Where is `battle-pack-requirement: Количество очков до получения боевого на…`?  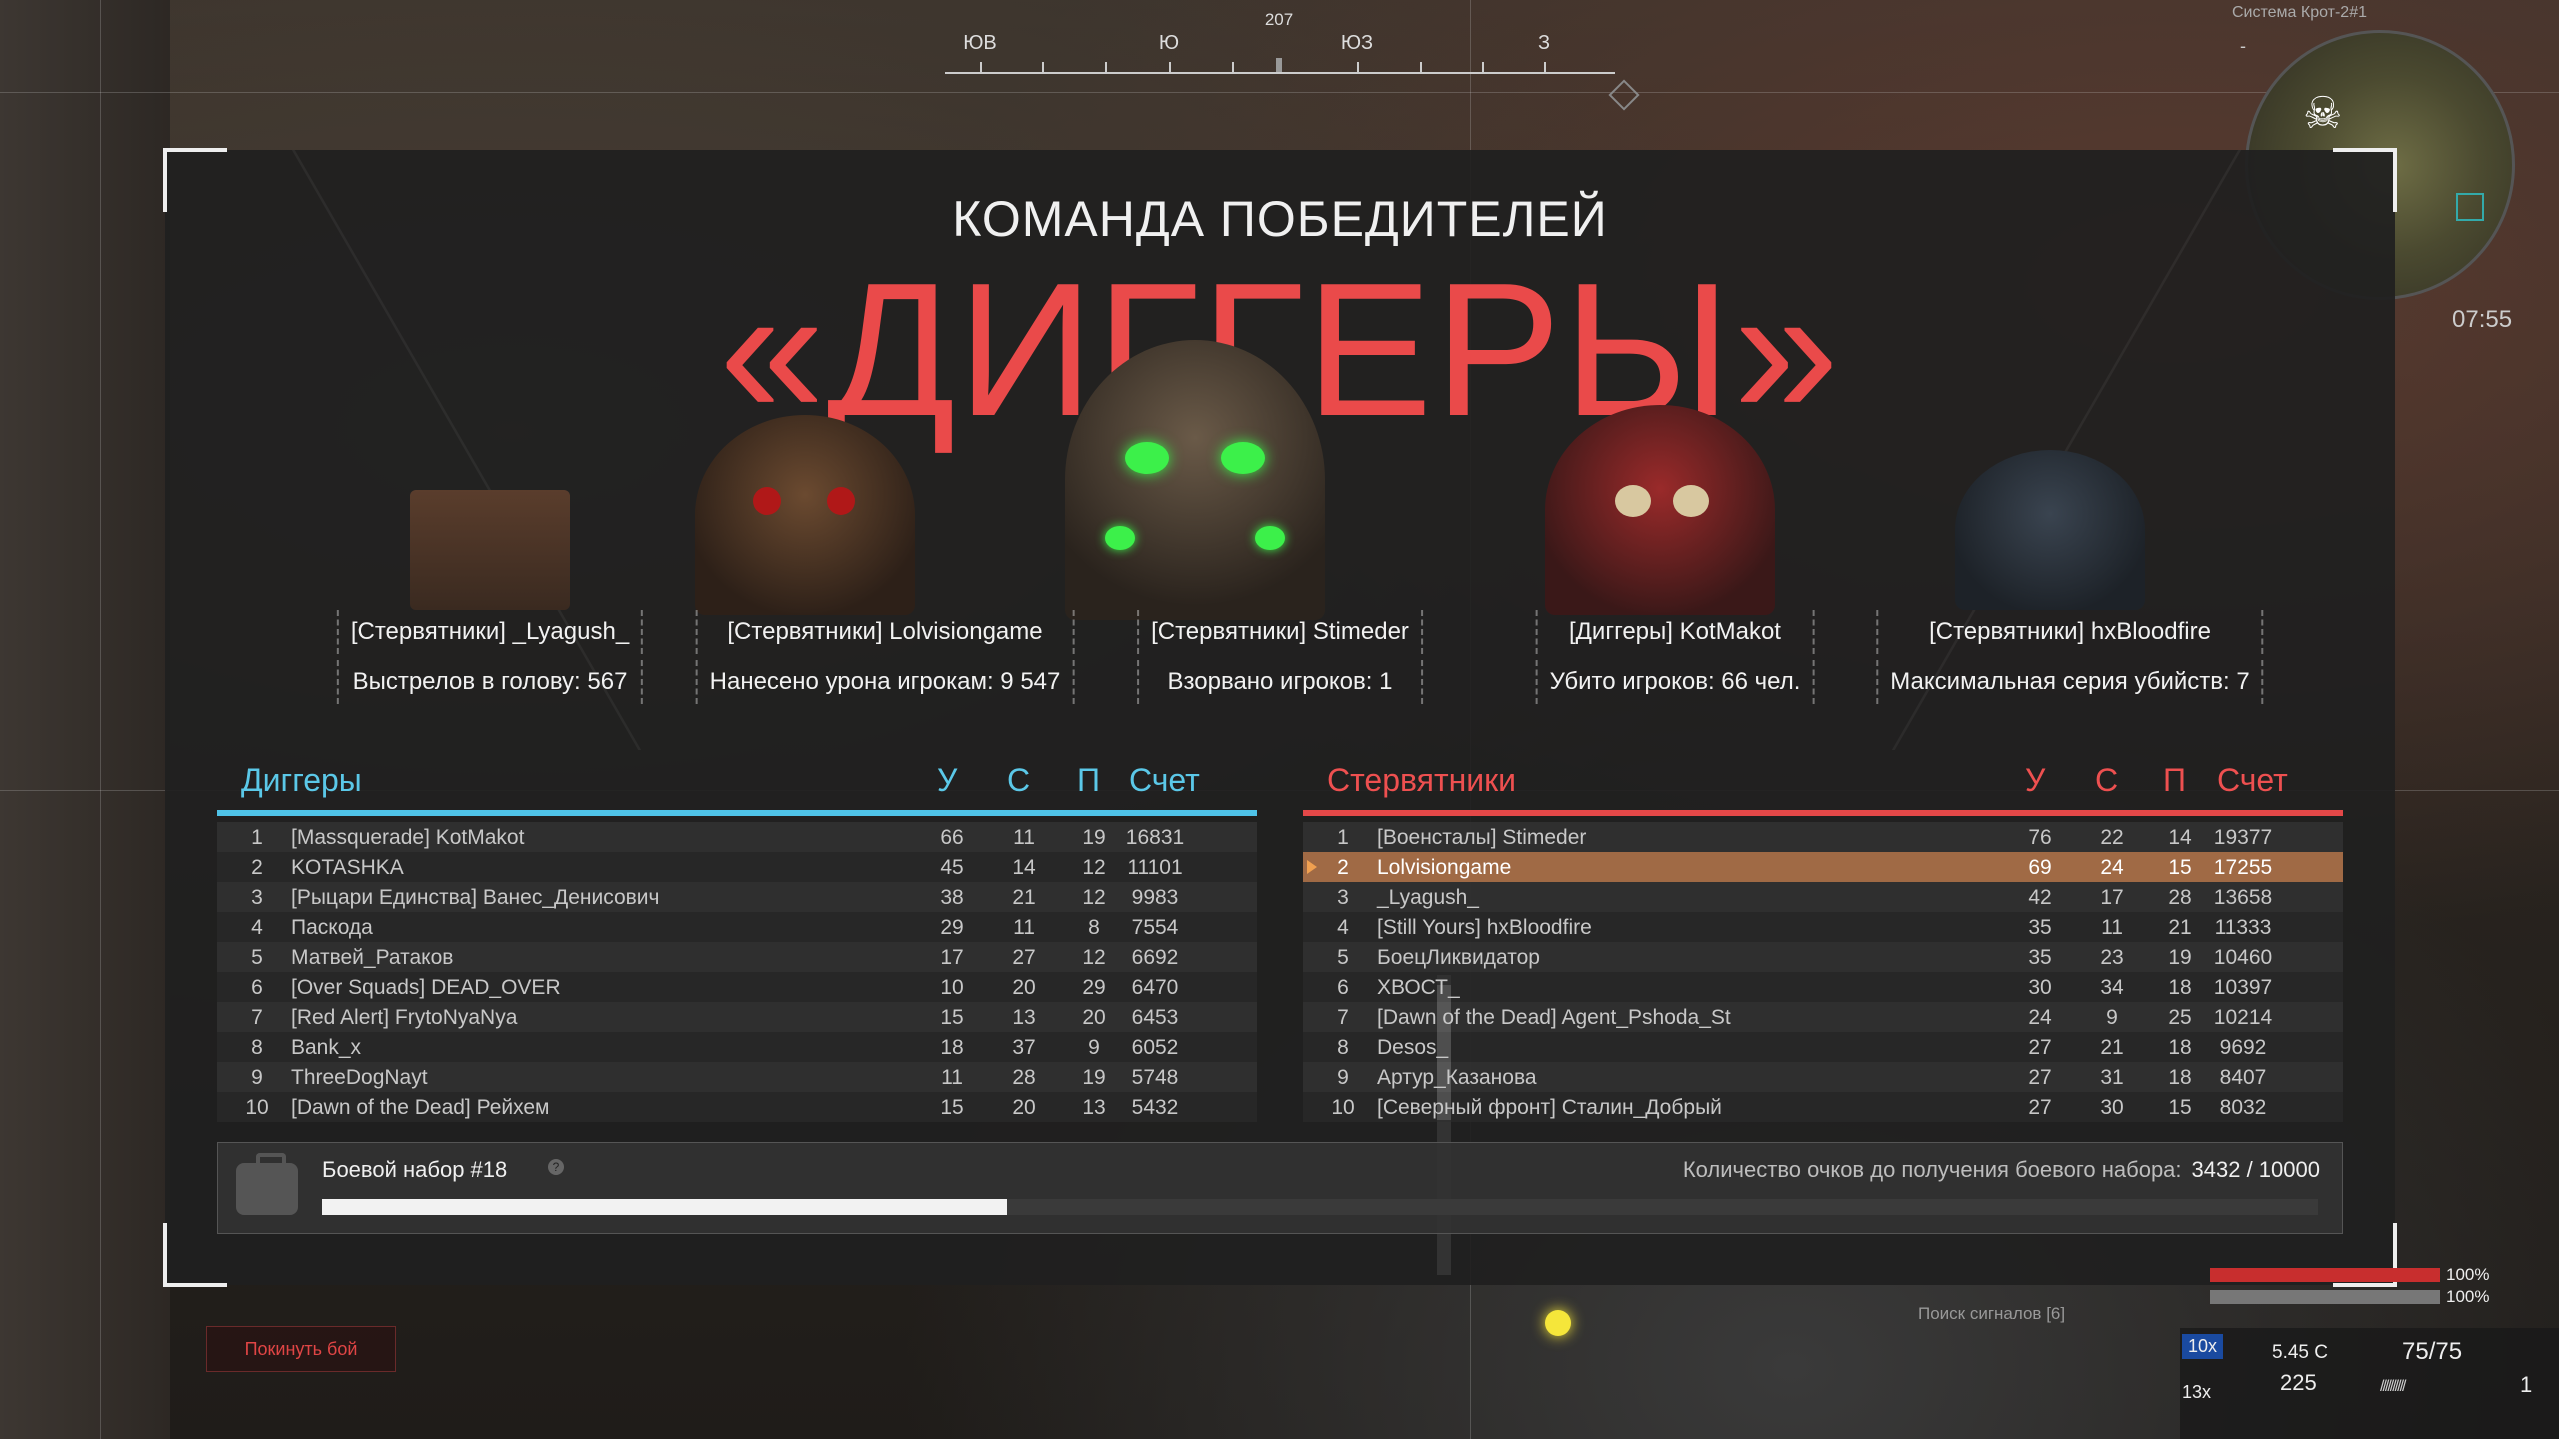
battle-pack-requirement: Количество очков до получения боевого на… is located at coordinates (2001, 1170).